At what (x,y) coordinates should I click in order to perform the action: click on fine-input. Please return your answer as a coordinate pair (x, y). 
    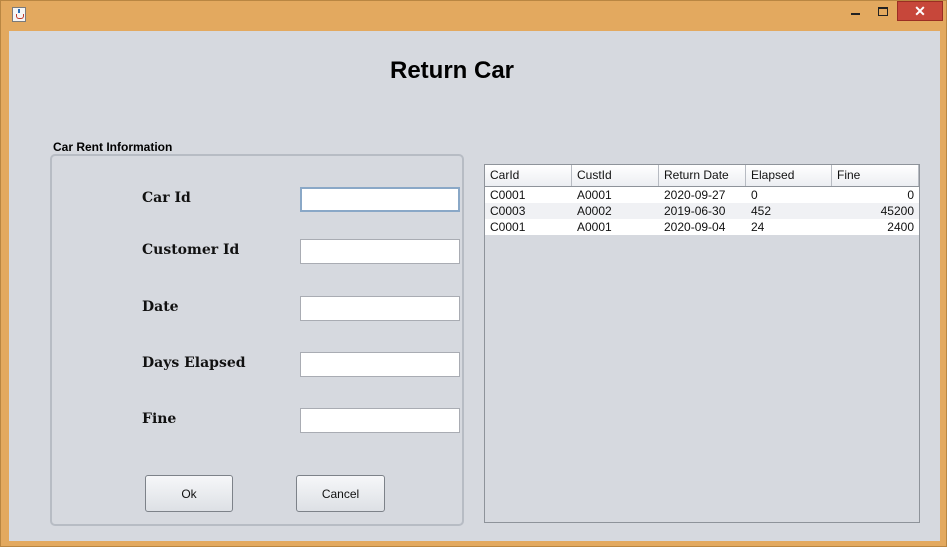
    Looking at the image, I should click on (380, 420).